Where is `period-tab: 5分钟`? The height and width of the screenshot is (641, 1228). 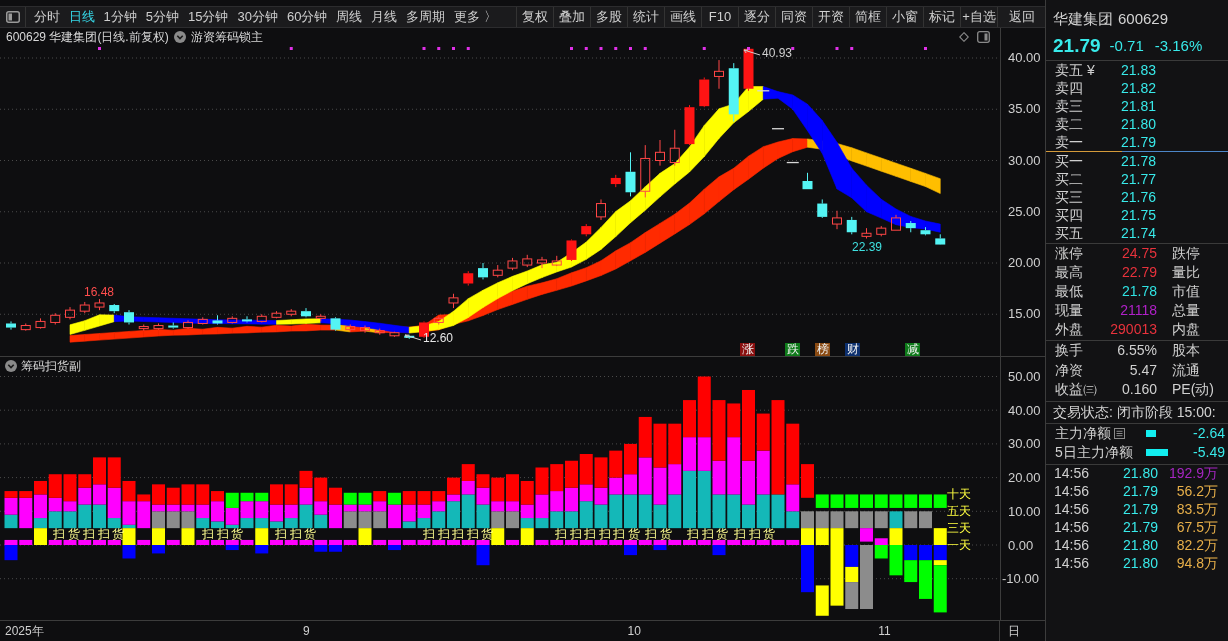
period-tab: 5分钟 is located at coordinates (162, 17).